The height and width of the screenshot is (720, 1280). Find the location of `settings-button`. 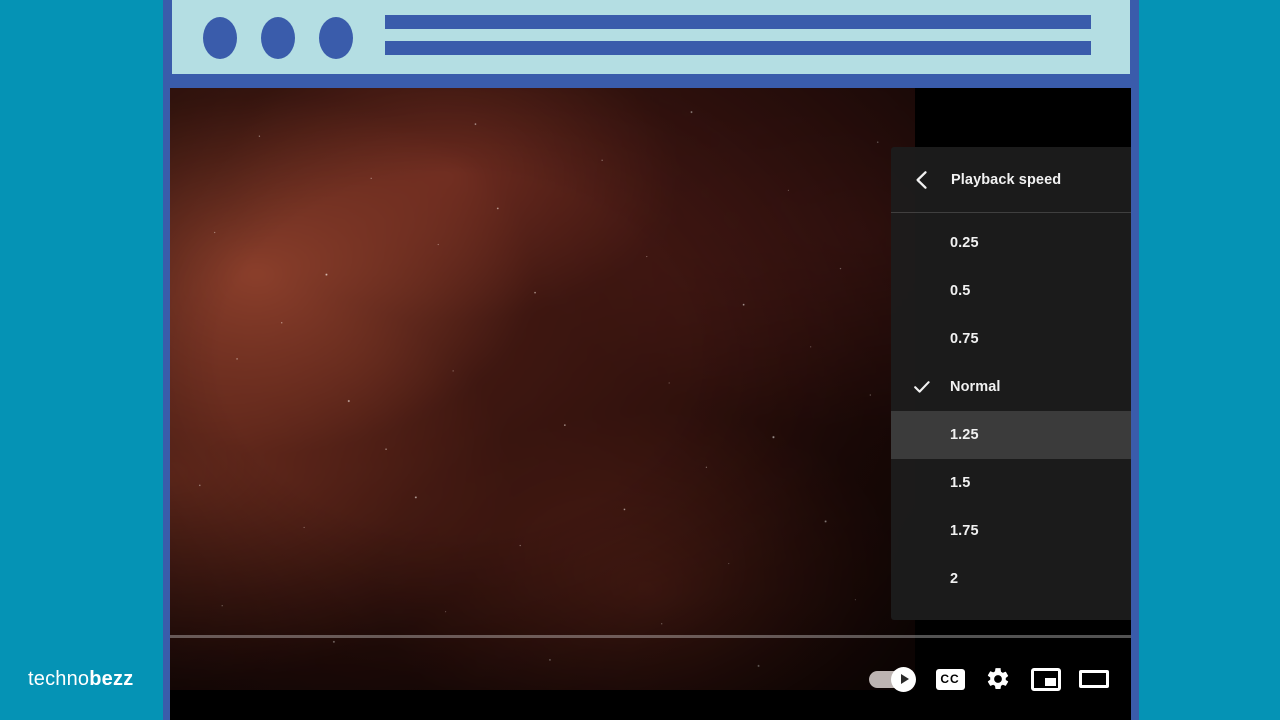

settings-button is located at coordinates (998, 679).